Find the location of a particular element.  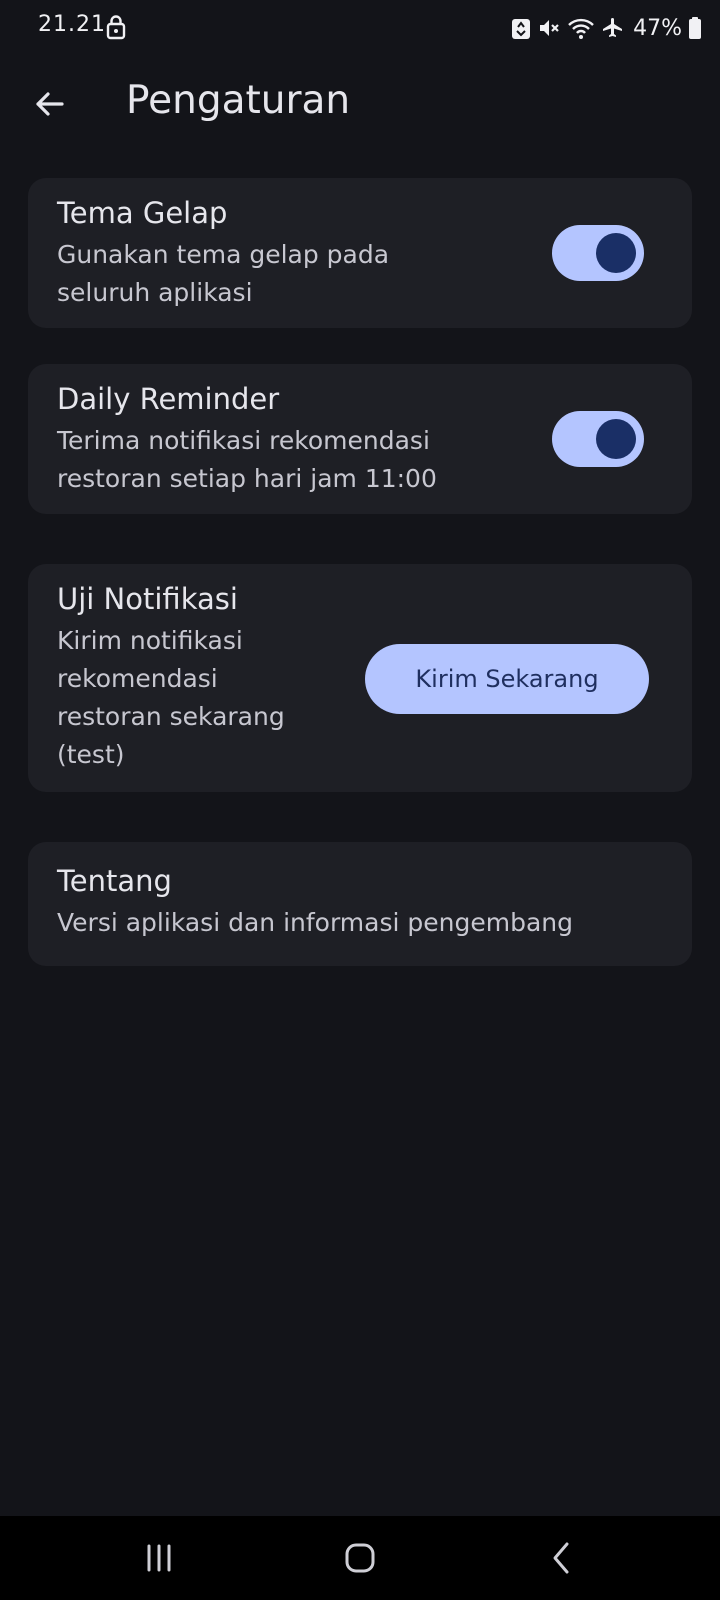

dark-theme-desc-line2: seluruh aplikasi is located at coordinates (155, 292).